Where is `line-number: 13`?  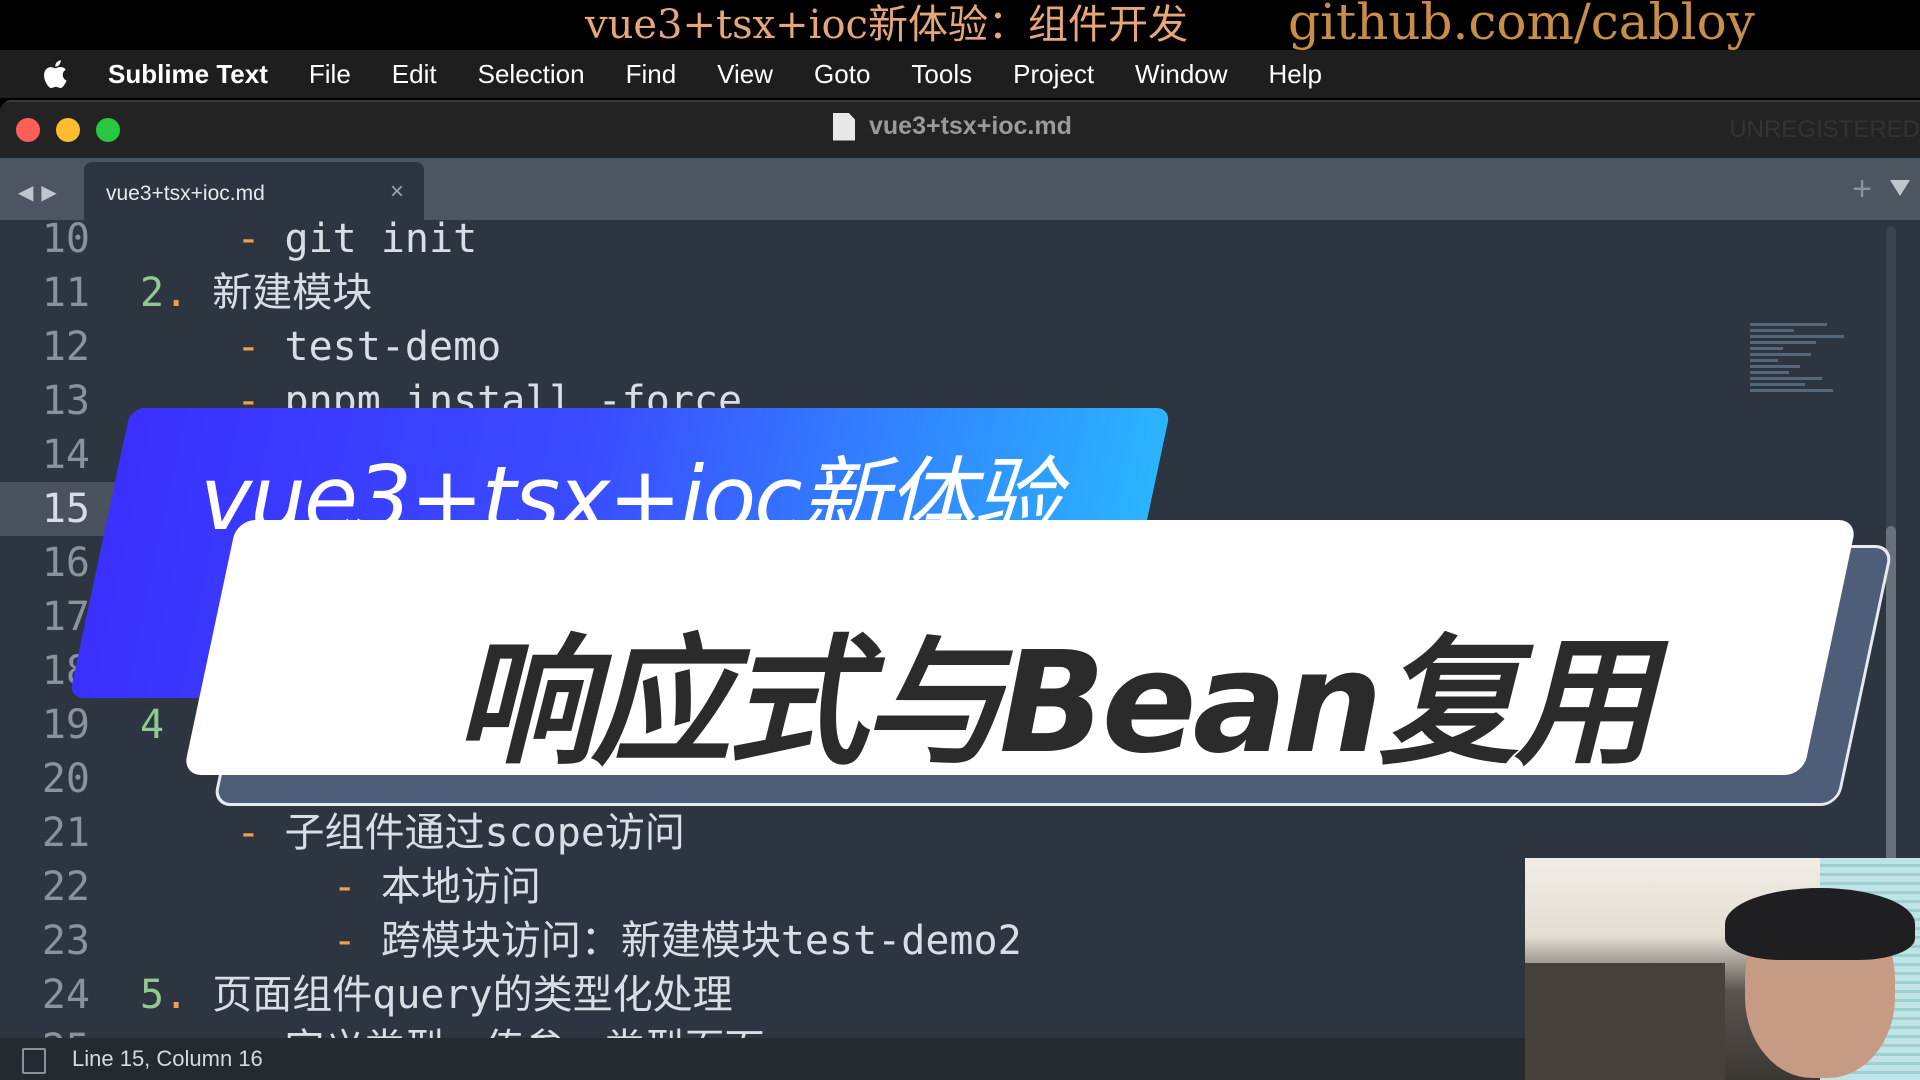 line-number: 13 is located at coordinates (65, 401).